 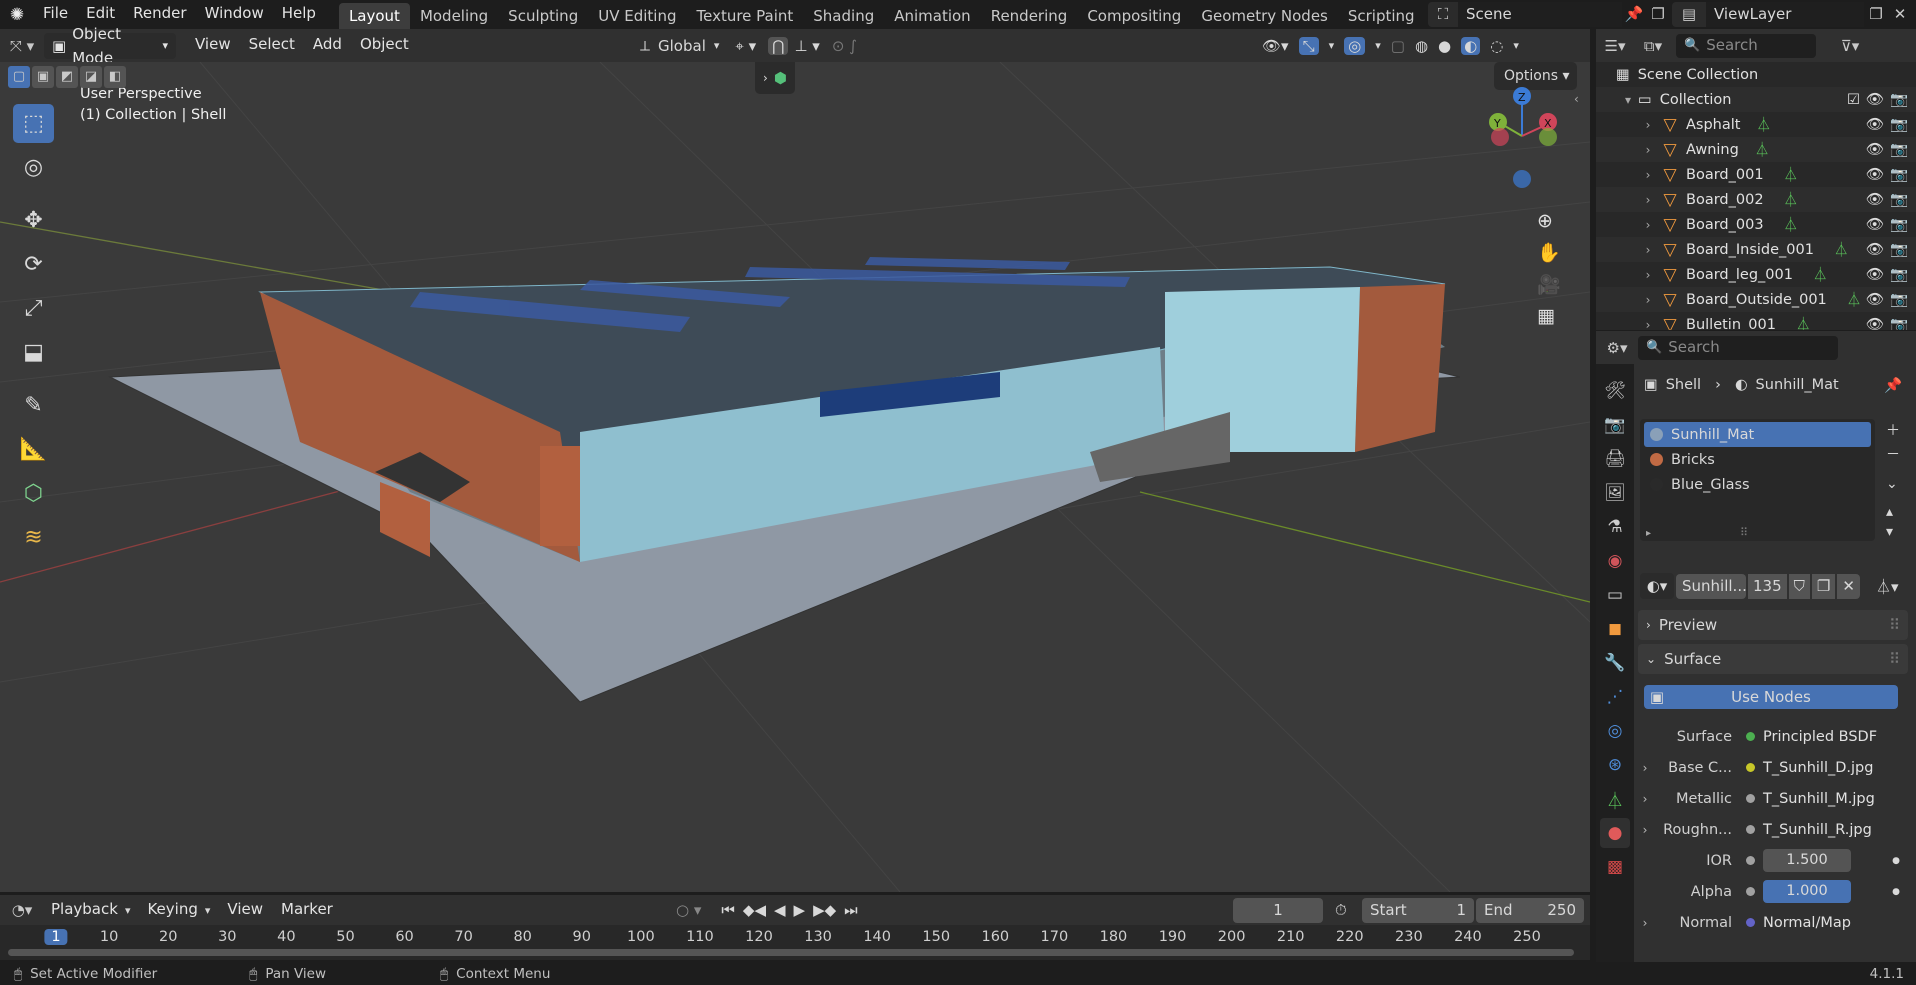 What do you see at coordinates (1658, 14) in the screenshot?
I see `new-scene-icon: ❐` at bounding box center [1658, 14].